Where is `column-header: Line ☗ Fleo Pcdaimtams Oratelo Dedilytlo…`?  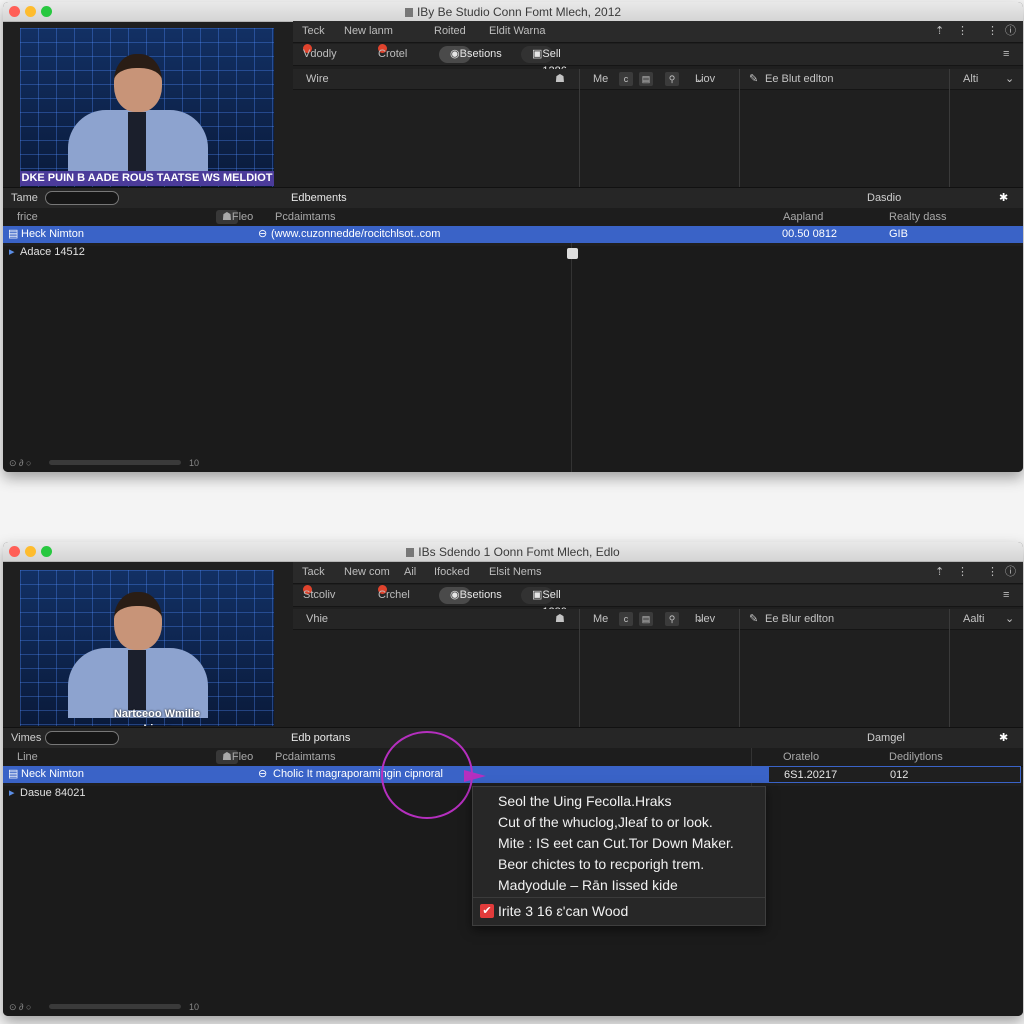
column-header: Line ☗ Fleo Pcdaimtams Oratelo Dedilytlo… is located at coordinates (513, 757).